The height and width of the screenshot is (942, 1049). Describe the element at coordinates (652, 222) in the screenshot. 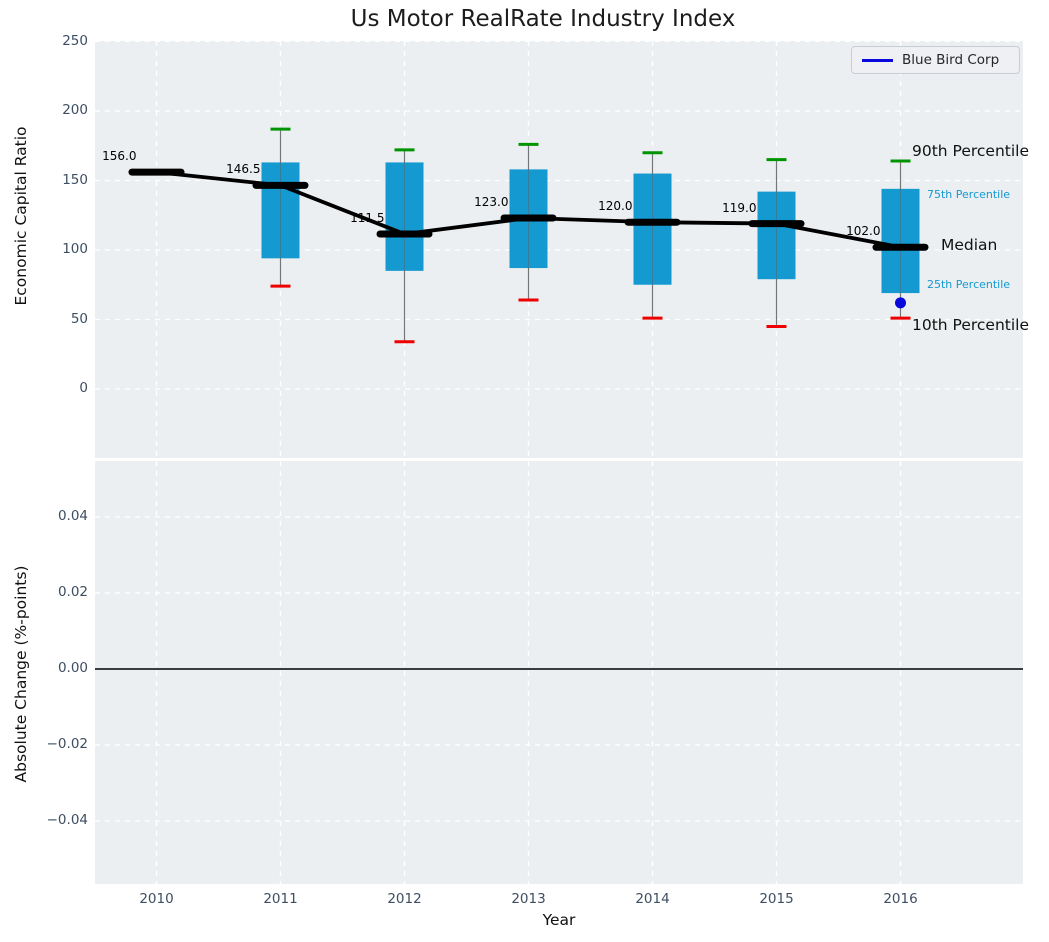

I see `median-marker-2014` at that location.